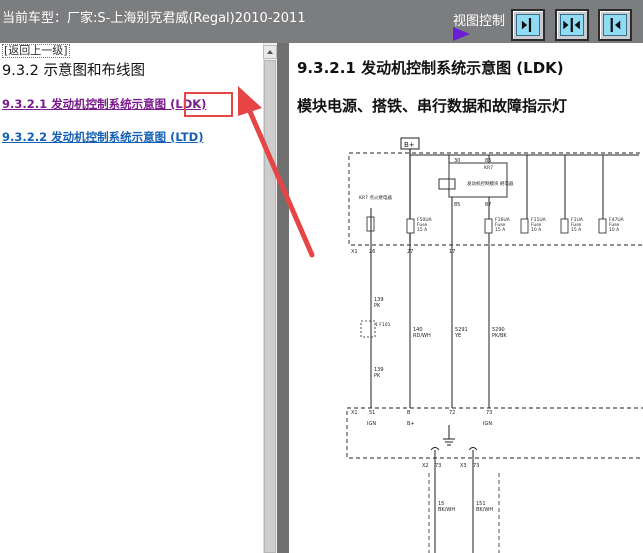 The height and width of the screenshot is (553, 643). I want to click on arrow-left-bar-icon, so click(615, 25).